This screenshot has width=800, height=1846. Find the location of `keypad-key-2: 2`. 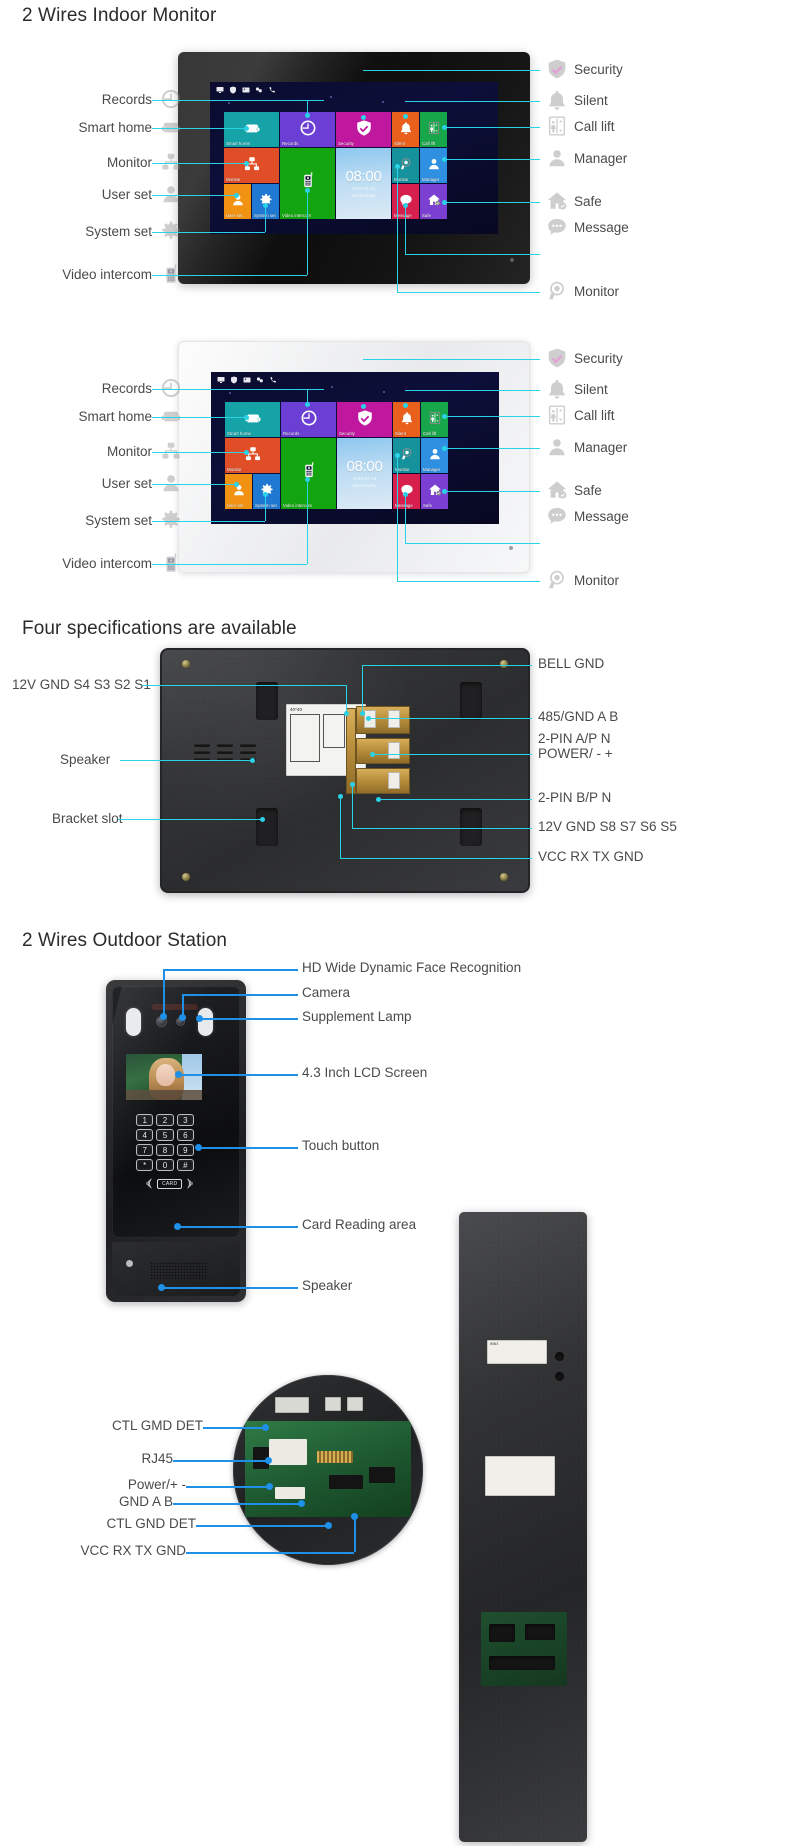

keypad-key-2: 2 is located at coordinates (165, 1120).